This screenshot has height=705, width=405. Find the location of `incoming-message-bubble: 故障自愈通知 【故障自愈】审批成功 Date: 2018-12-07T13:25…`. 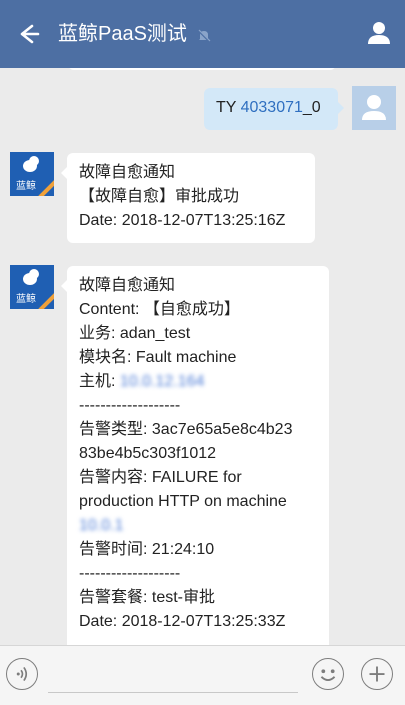

incoming-message-bubble: 故障自愈通知 【故障自愈】审批成功 Date: 2018-12-07T13:25… is located at coordinates (188, 198).